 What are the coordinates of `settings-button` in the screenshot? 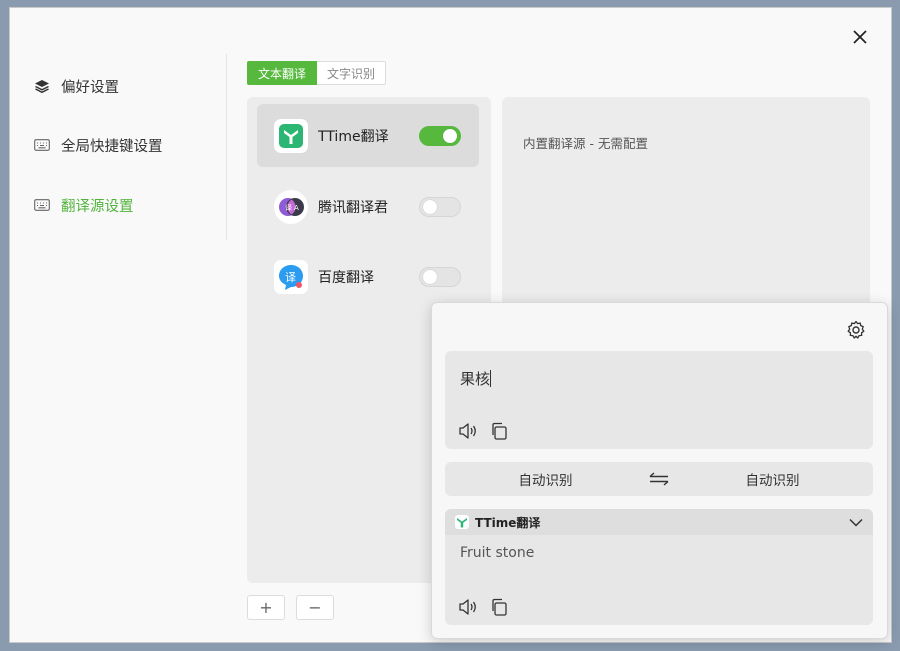 It's located at (856, 330).